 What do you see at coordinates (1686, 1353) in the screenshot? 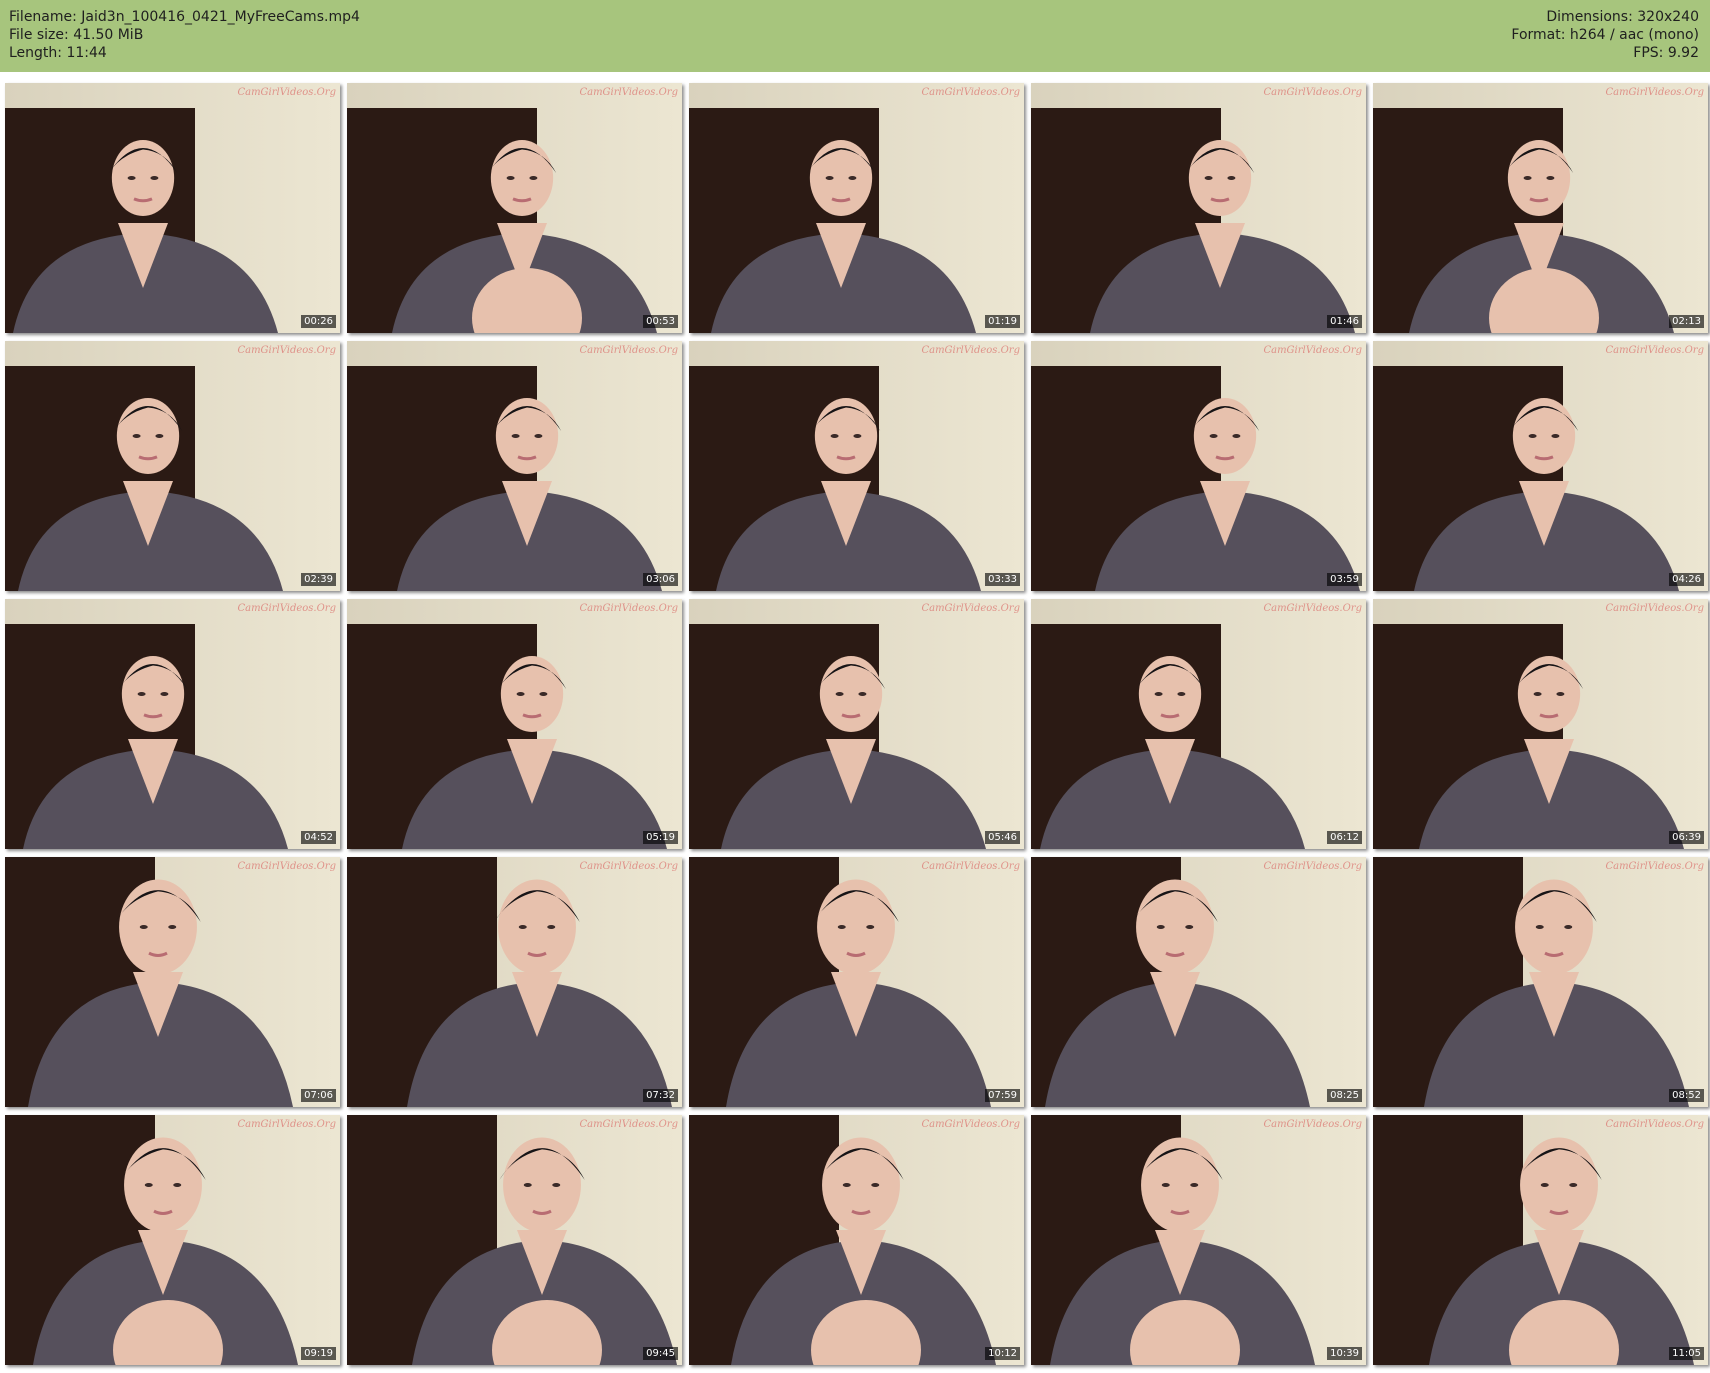
I see `timestamp-label: 11:05` at bounding box center [1686, 1353].